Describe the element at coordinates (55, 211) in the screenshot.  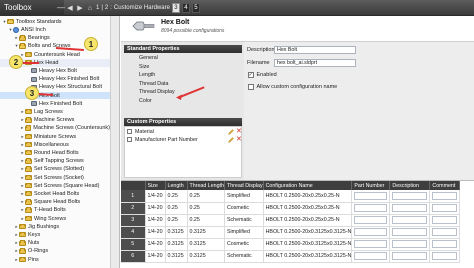
I see `tree-item: ▸ T-Head Bolts` at that location.